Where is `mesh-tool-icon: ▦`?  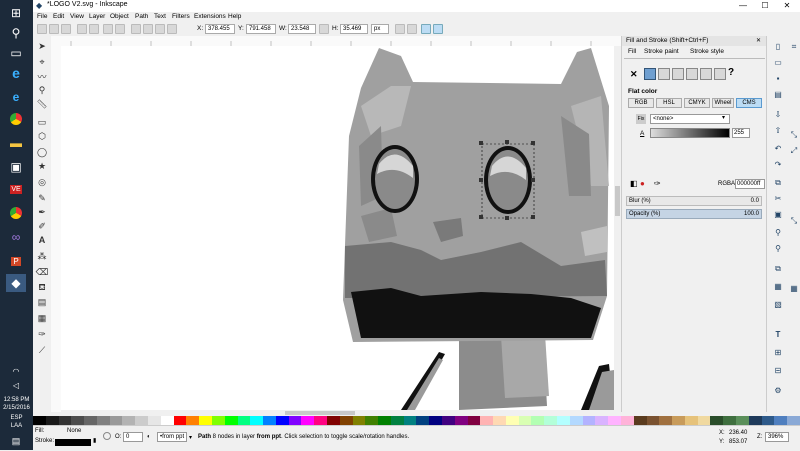
mesh-tool-icon: ▦ is located at coordinates (42, 318).